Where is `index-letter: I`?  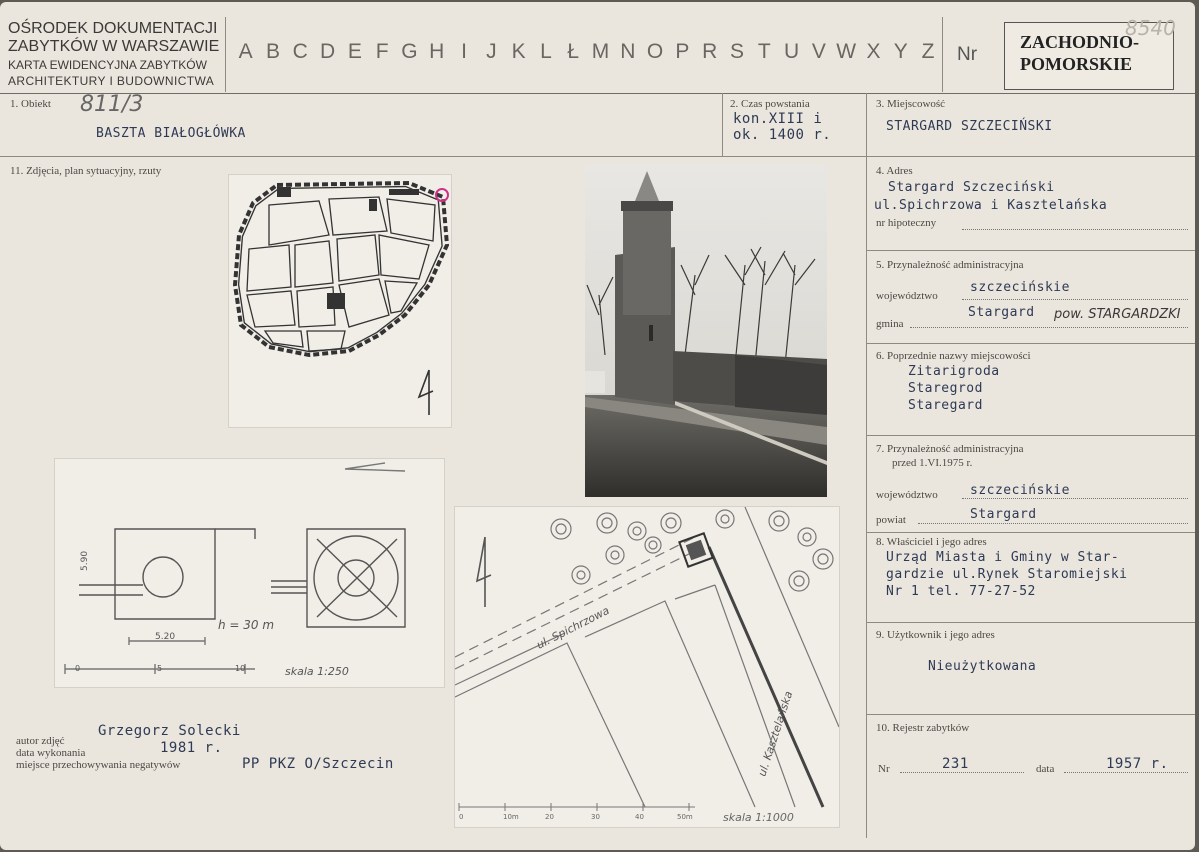
index-letter: I is located at coordinates (464, 51).